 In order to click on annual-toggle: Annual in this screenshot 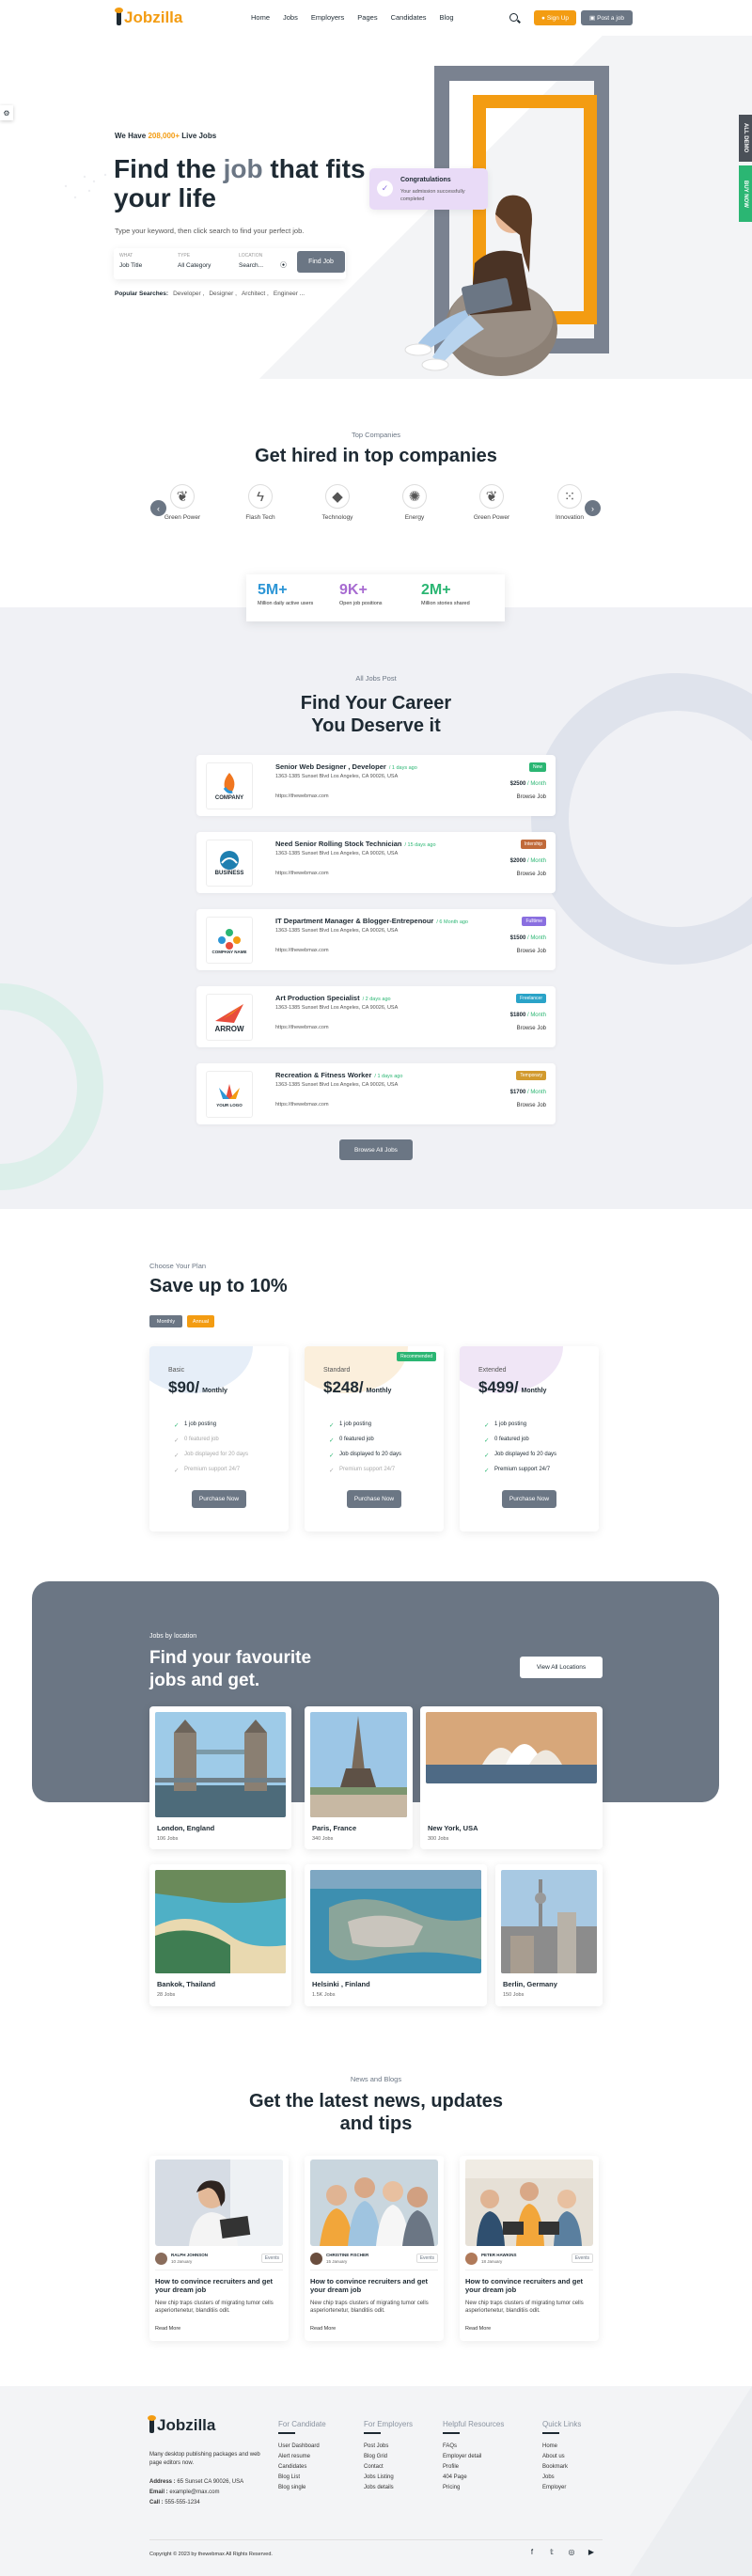, I will do `click(200, 1321)`.